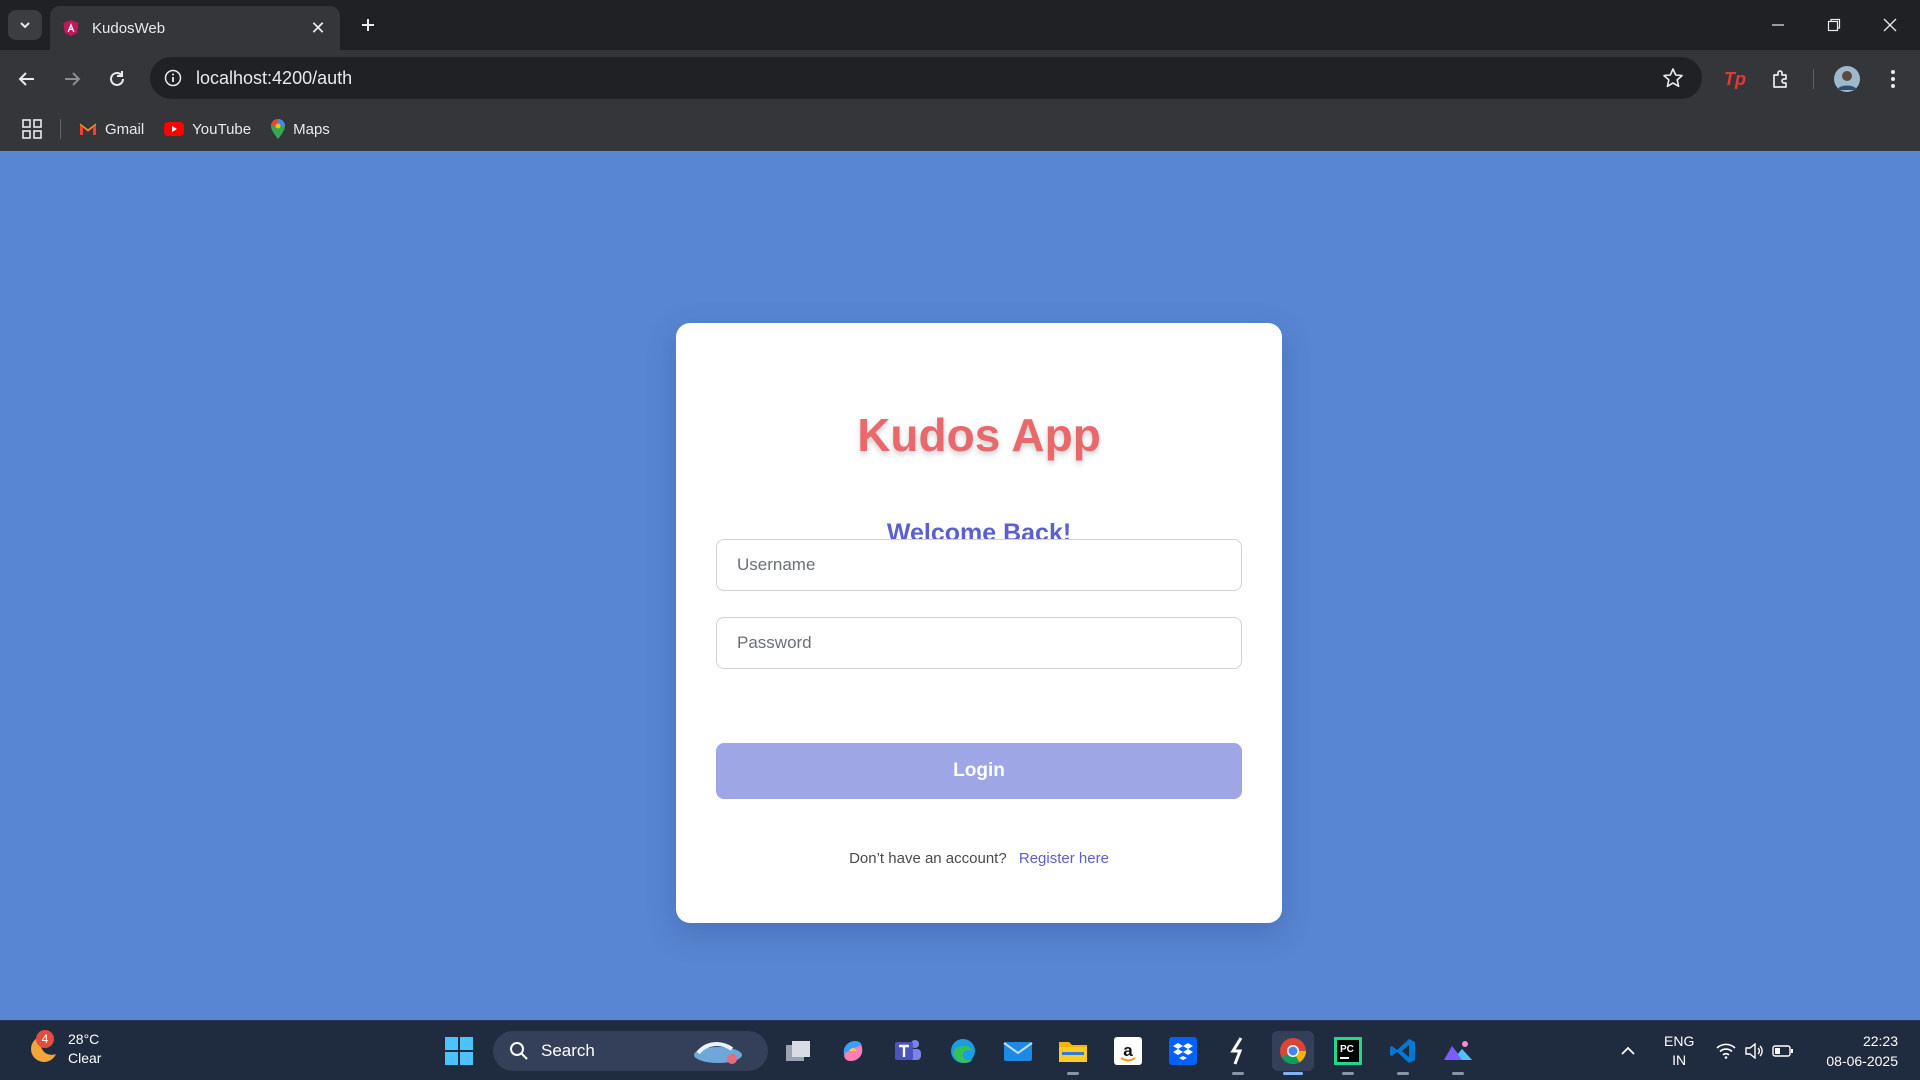  What do you see at coordinates (979, 771) in the screenshot?
I see `login-button: Login` at bounding box center [979, 771].